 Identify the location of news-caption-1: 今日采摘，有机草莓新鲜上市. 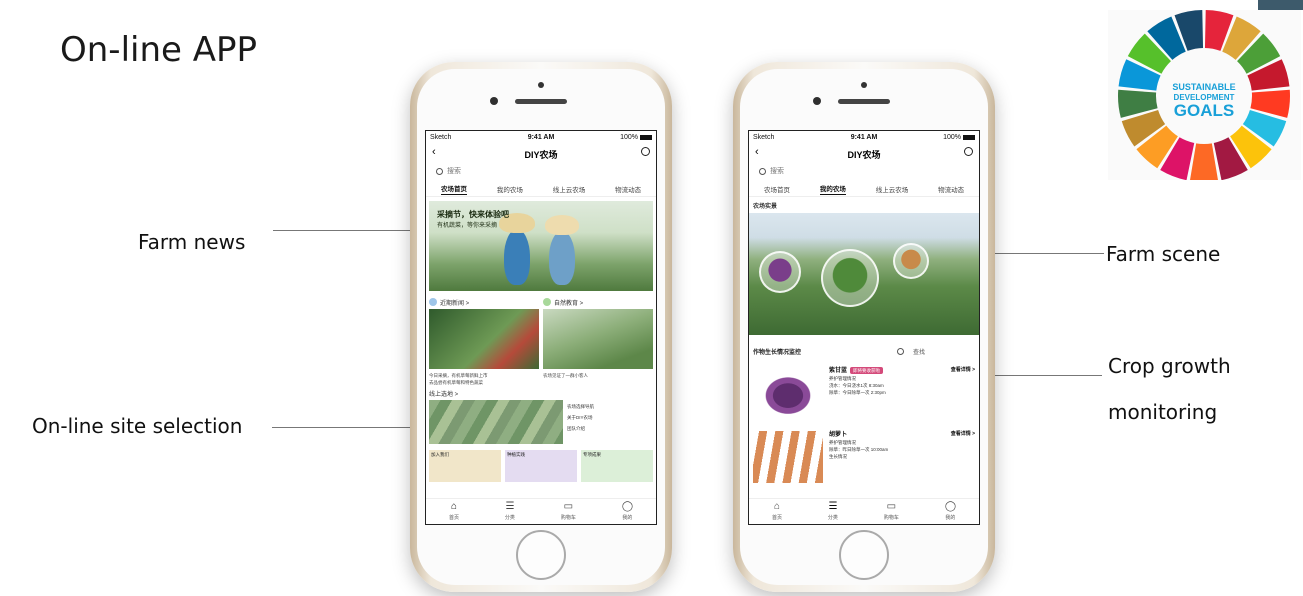
(458, 375).